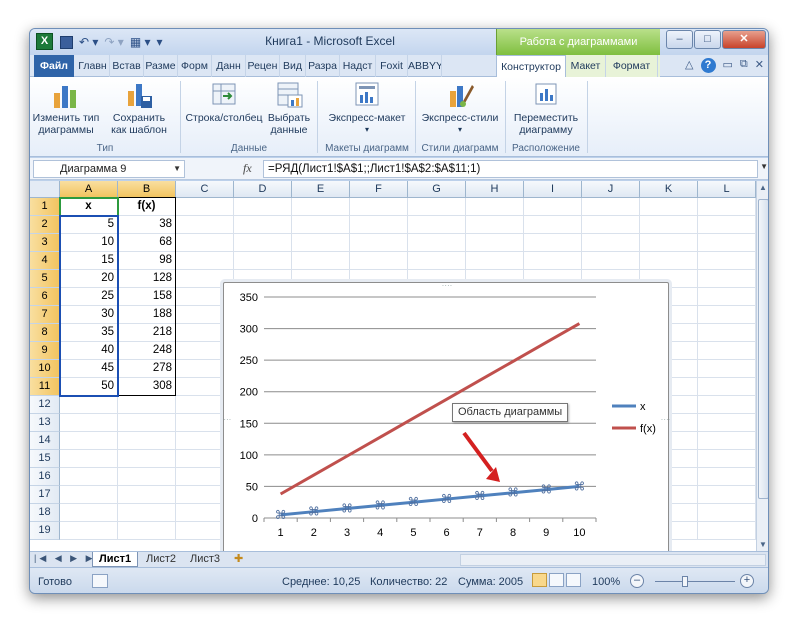  Describe the element at coordinates (147, 459) in the screenshot. I see `cell-B15` at that location.